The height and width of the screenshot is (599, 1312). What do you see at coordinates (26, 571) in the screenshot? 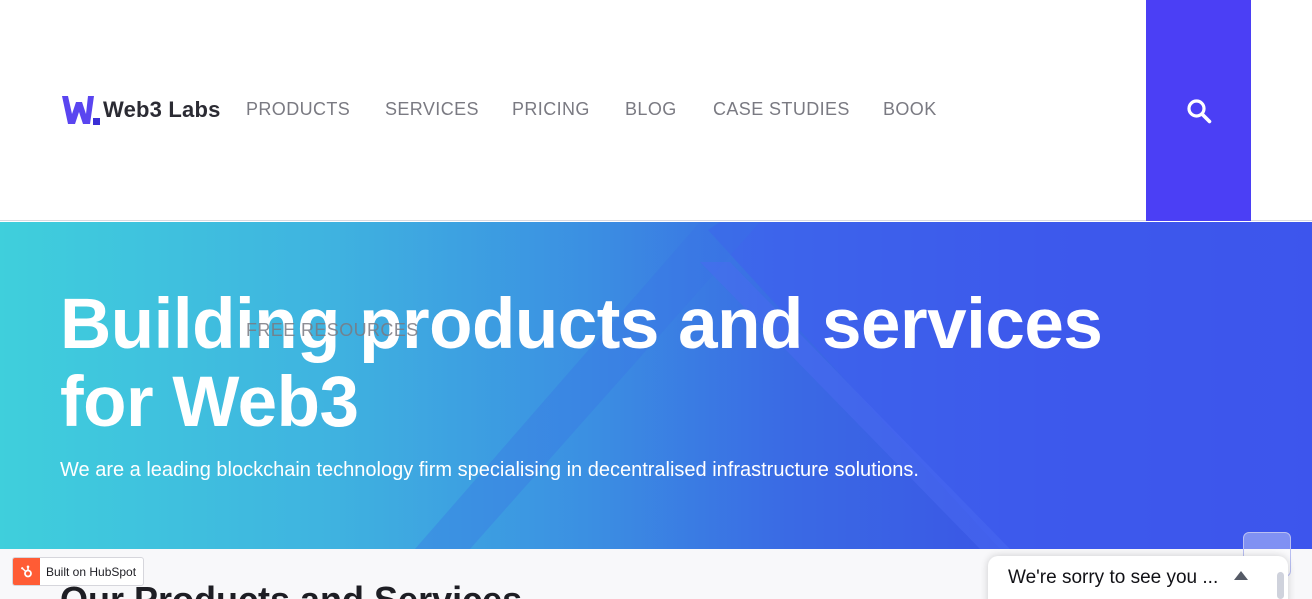
I see `hubspot-sprocket-icon` at bounding box center [26, 571].